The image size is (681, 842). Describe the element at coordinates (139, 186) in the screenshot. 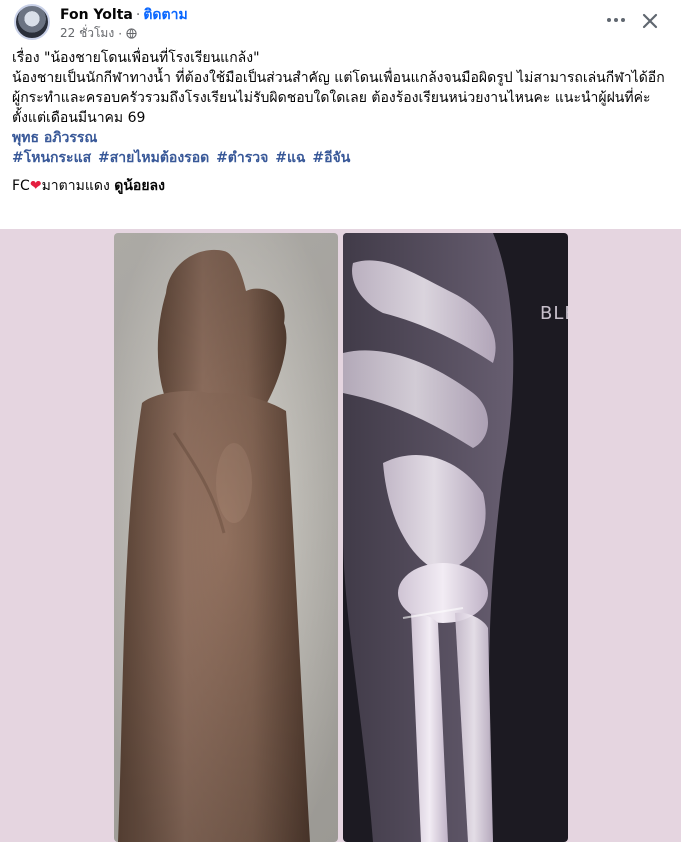

I see `see-less-link: ดูน้อยลง` at that location.